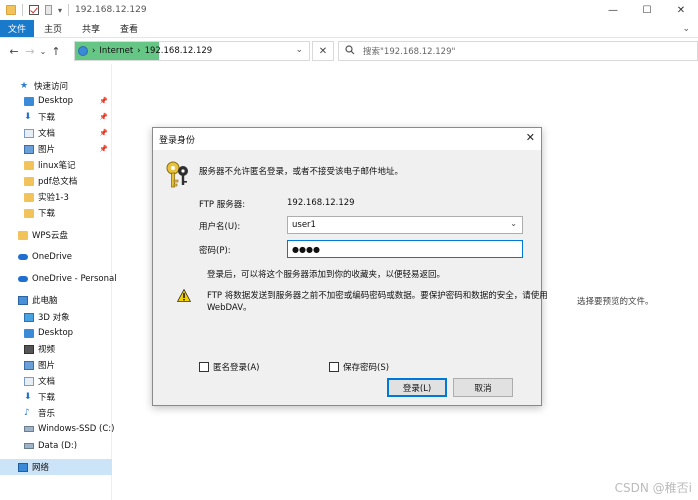  Describe the element at coordinates (178, 175) in the screenshot. I see `key-icon` at that location.